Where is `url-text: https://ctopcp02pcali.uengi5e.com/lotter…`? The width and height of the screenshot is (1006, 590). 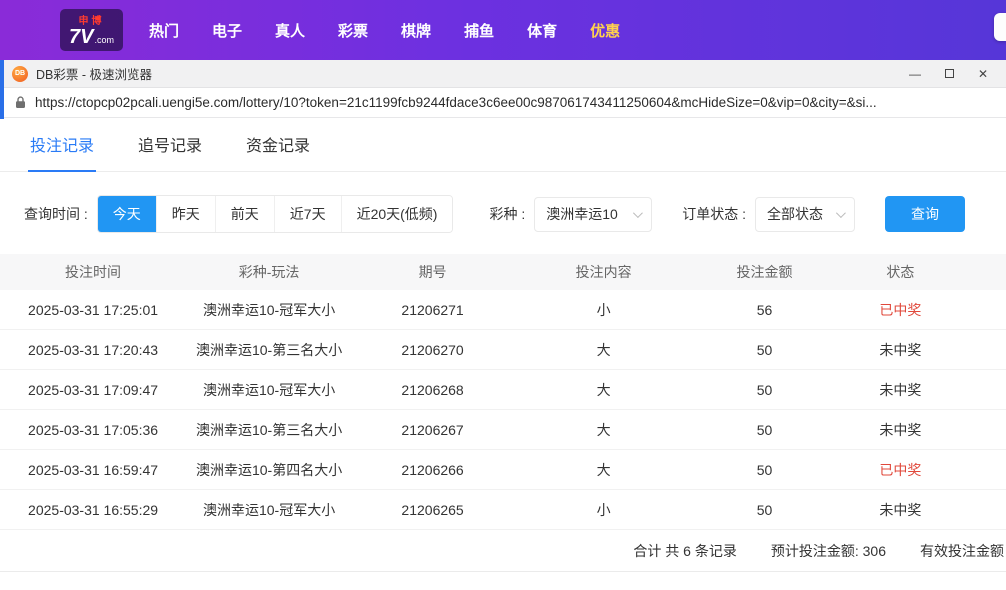
url-text: https://ctopcp02pcali.uengi5e.com/lotter… is located at coordinates (456, 102).